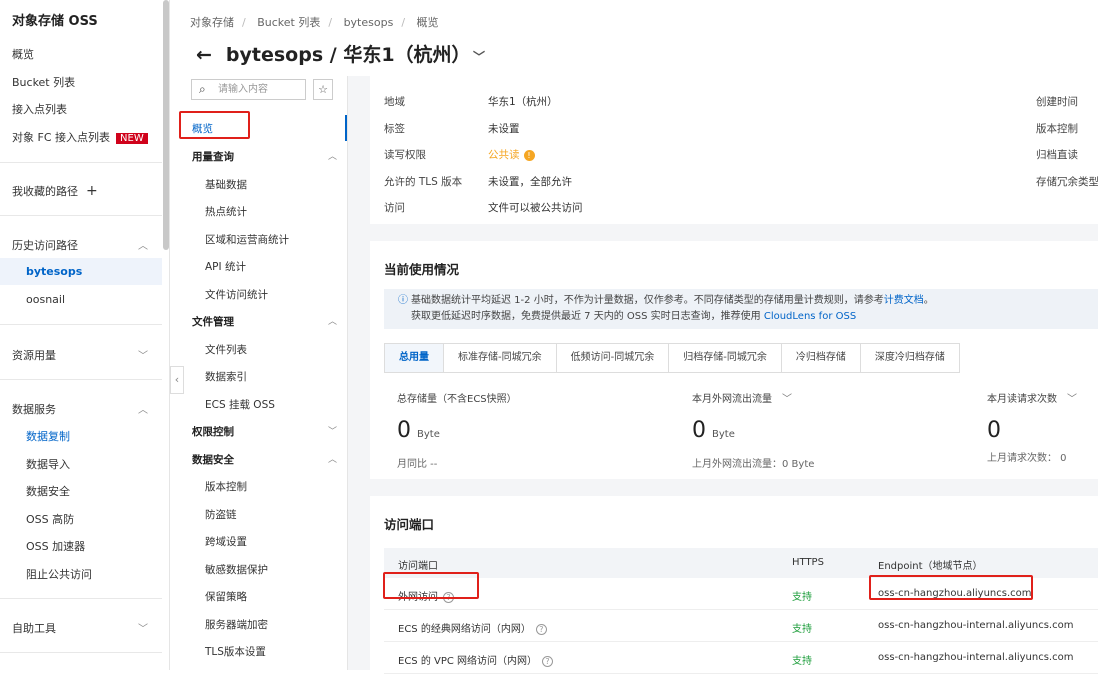 The width and height of the screenshot is (1098, 676). Describe the element at coordinates (248, 89) in the screenshot. I see `nav-search-input: 请输入内容` at that location.